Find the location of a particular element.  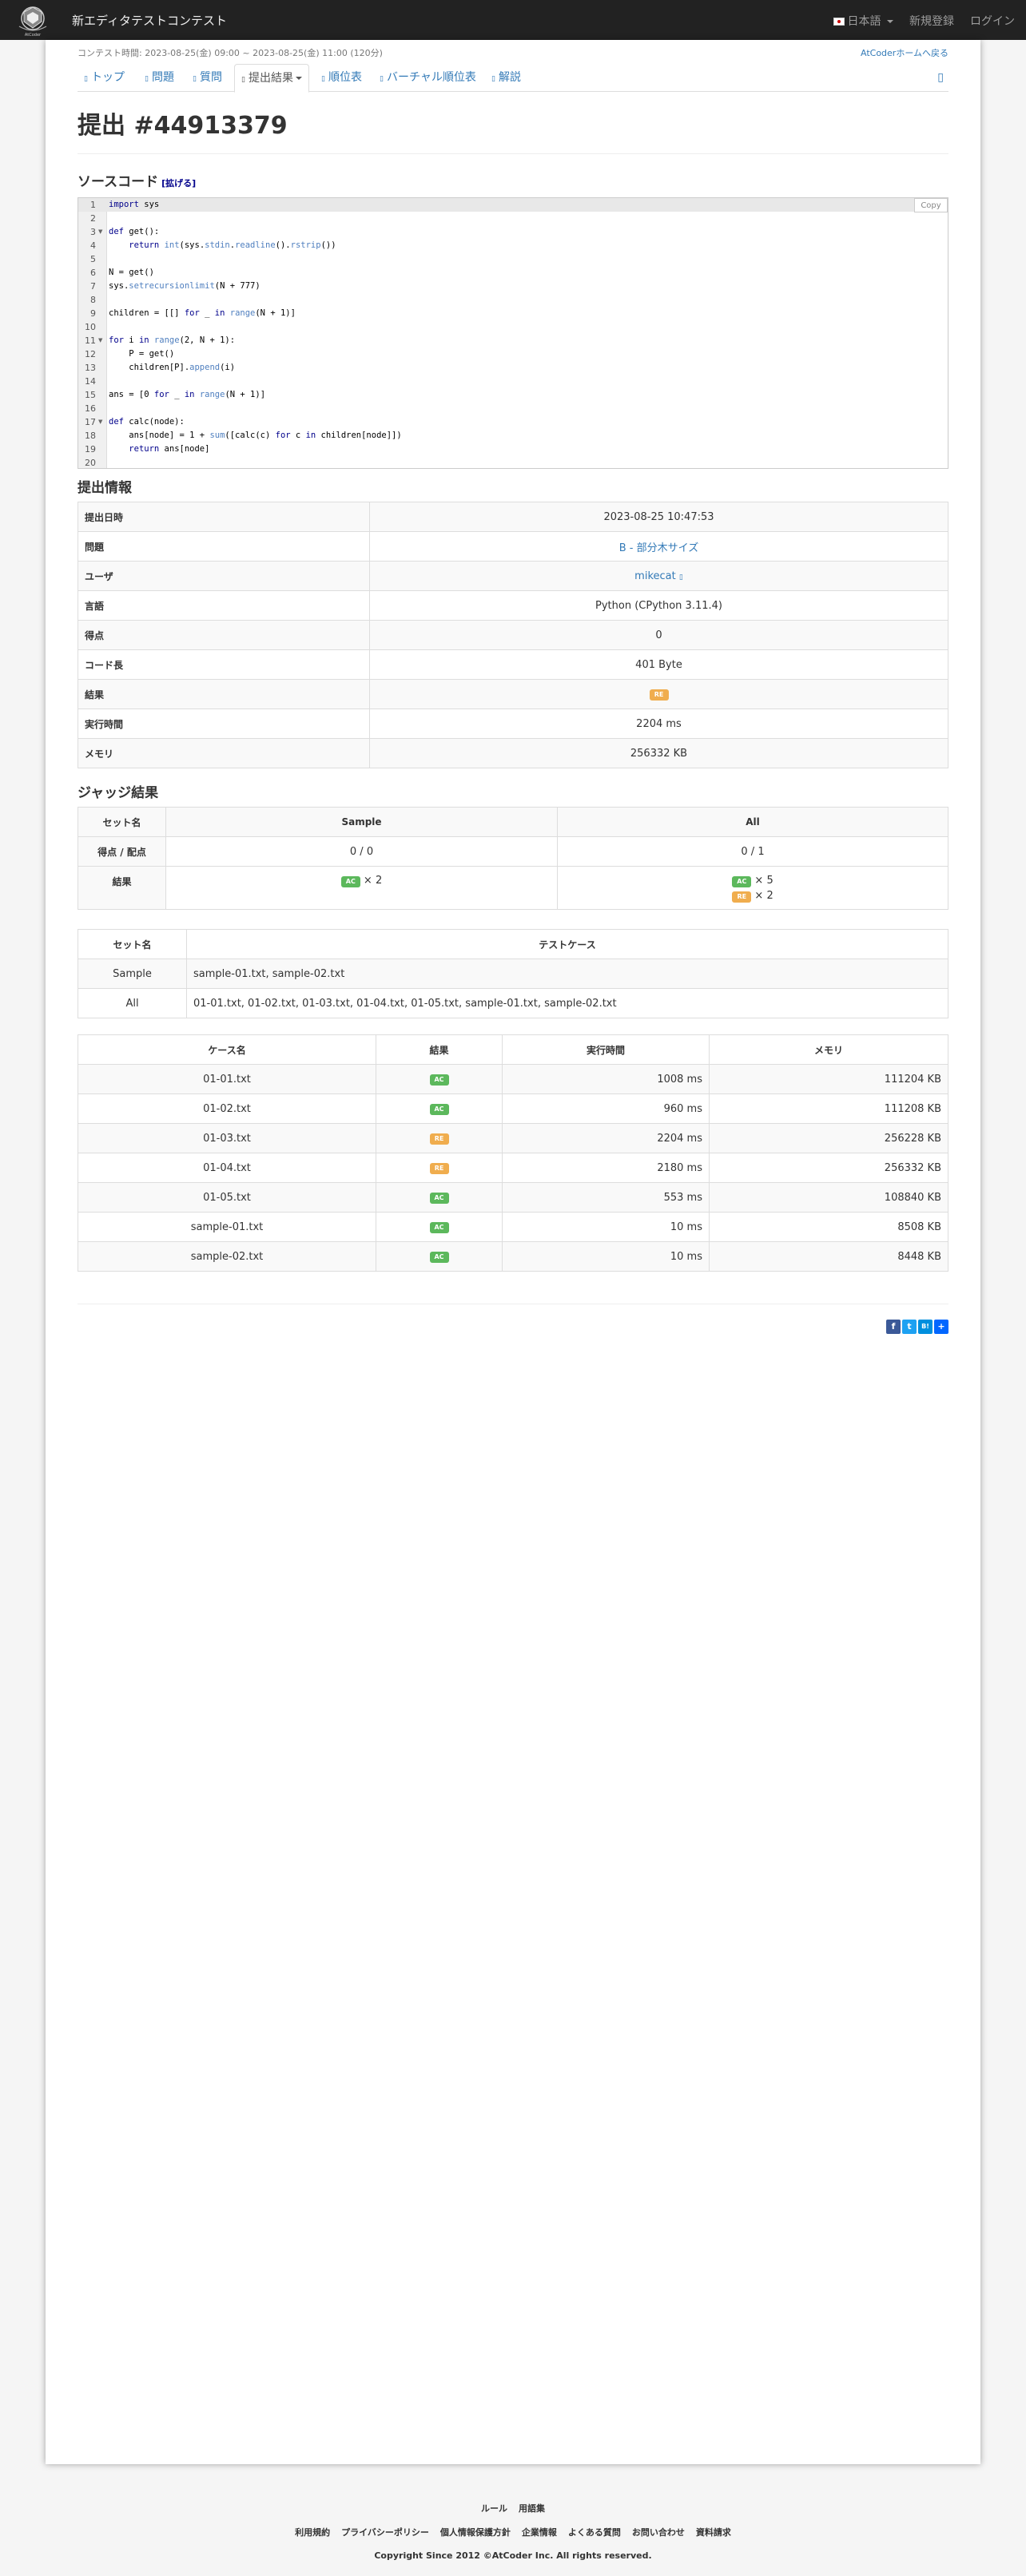

footer-link: お問い合わせ is located at coordinates (658, 2532).